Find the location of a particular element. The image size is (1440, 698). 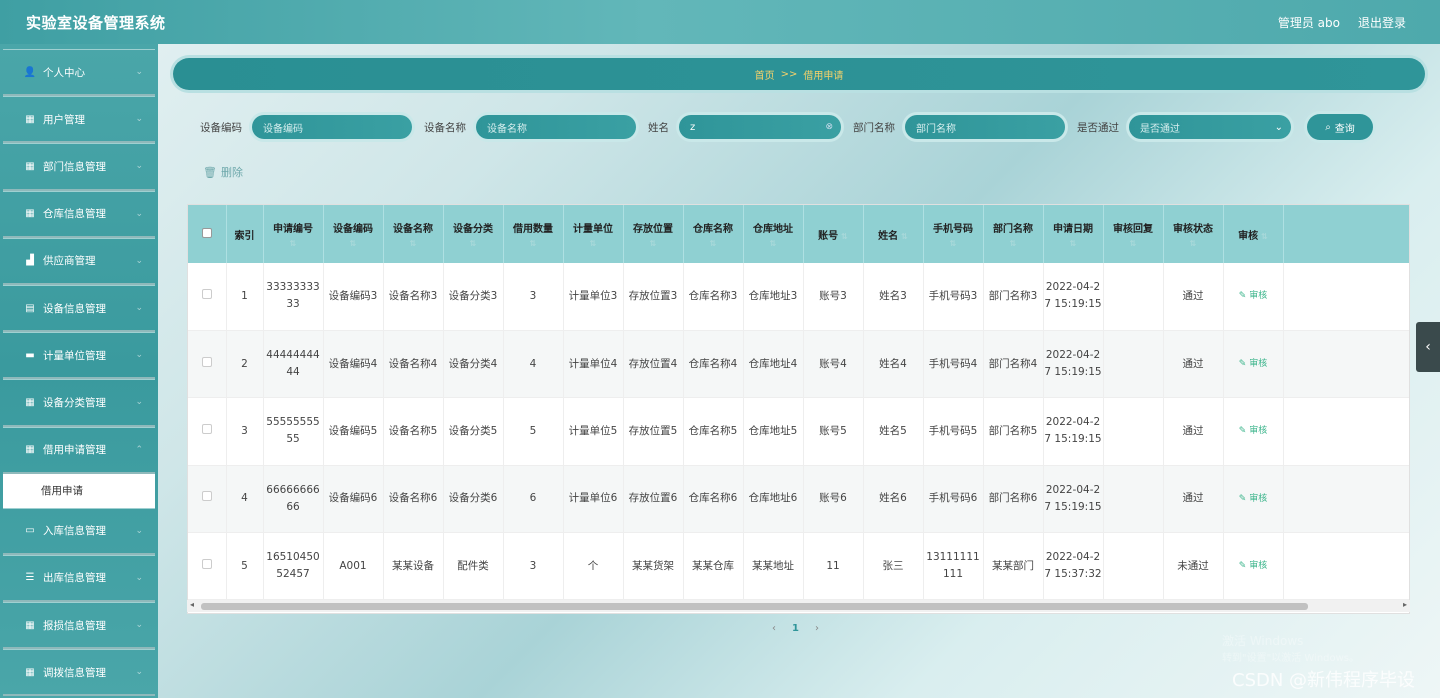

device-name-label: 设备名称 is located at coordinates (445, 127).